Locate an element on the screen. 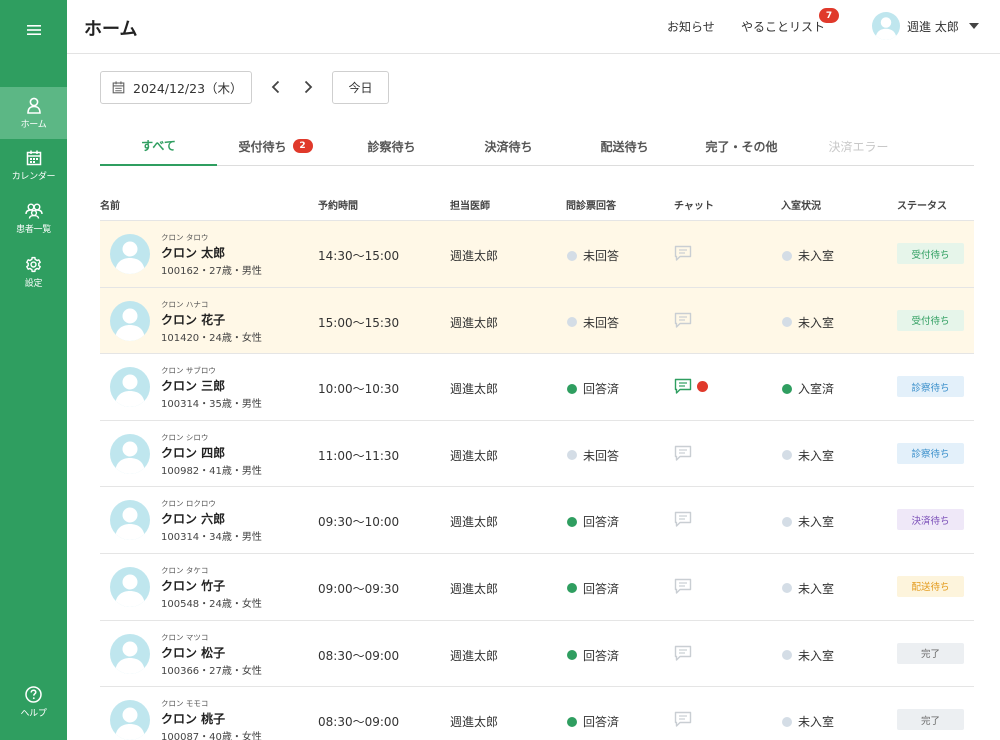 The image size is (1000, 740). appointment-time: 09:30〜10:00 is located at coordinates (359, 522).